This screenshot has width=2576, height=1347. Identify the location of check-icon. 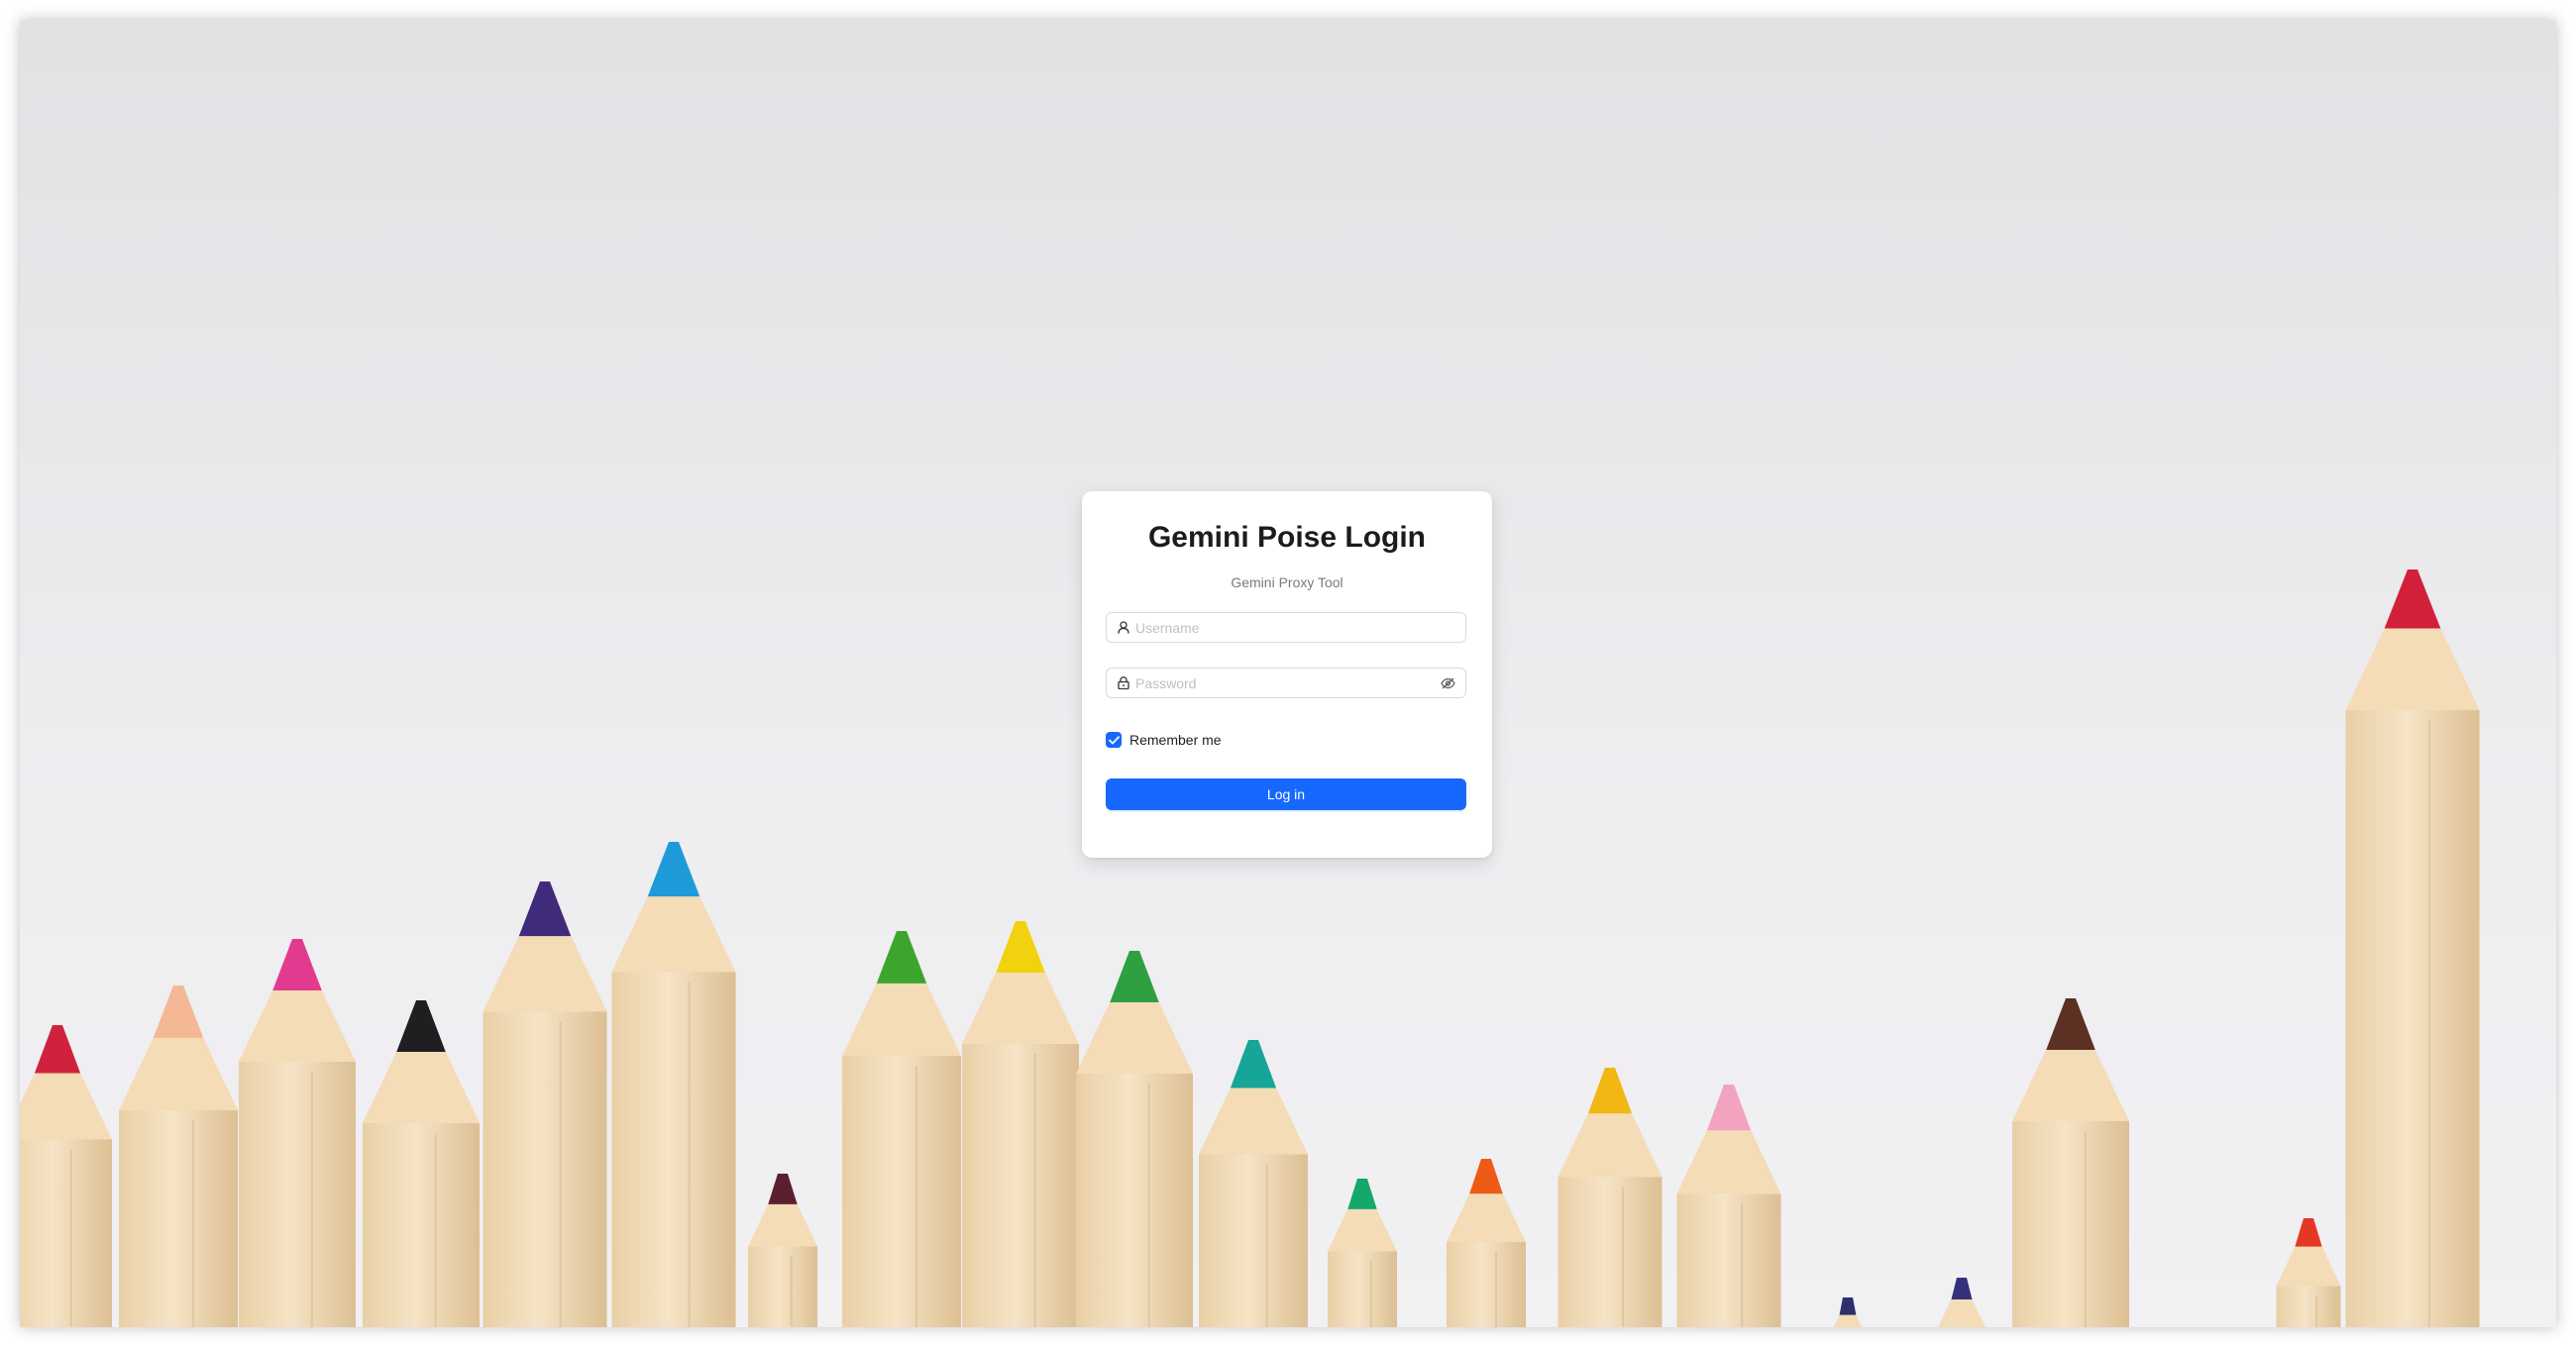
(1114, 739).